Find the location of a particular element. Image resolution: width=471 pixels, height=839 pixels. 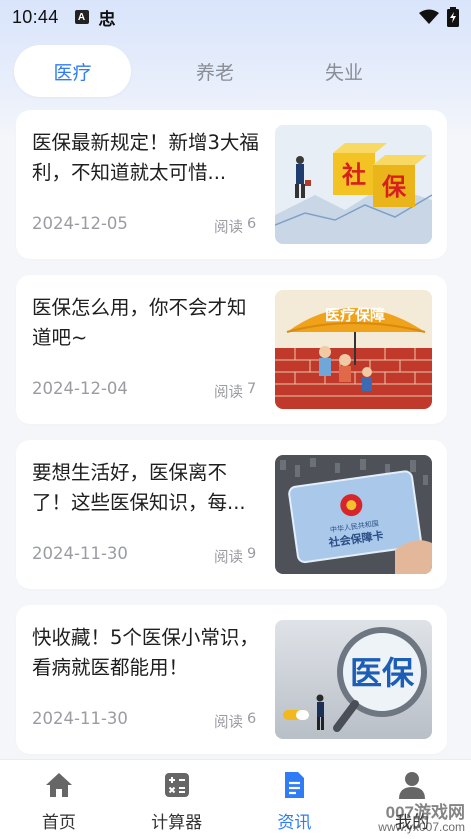

article-read-count: 阅读 7 is located at coordinates (235, 391).